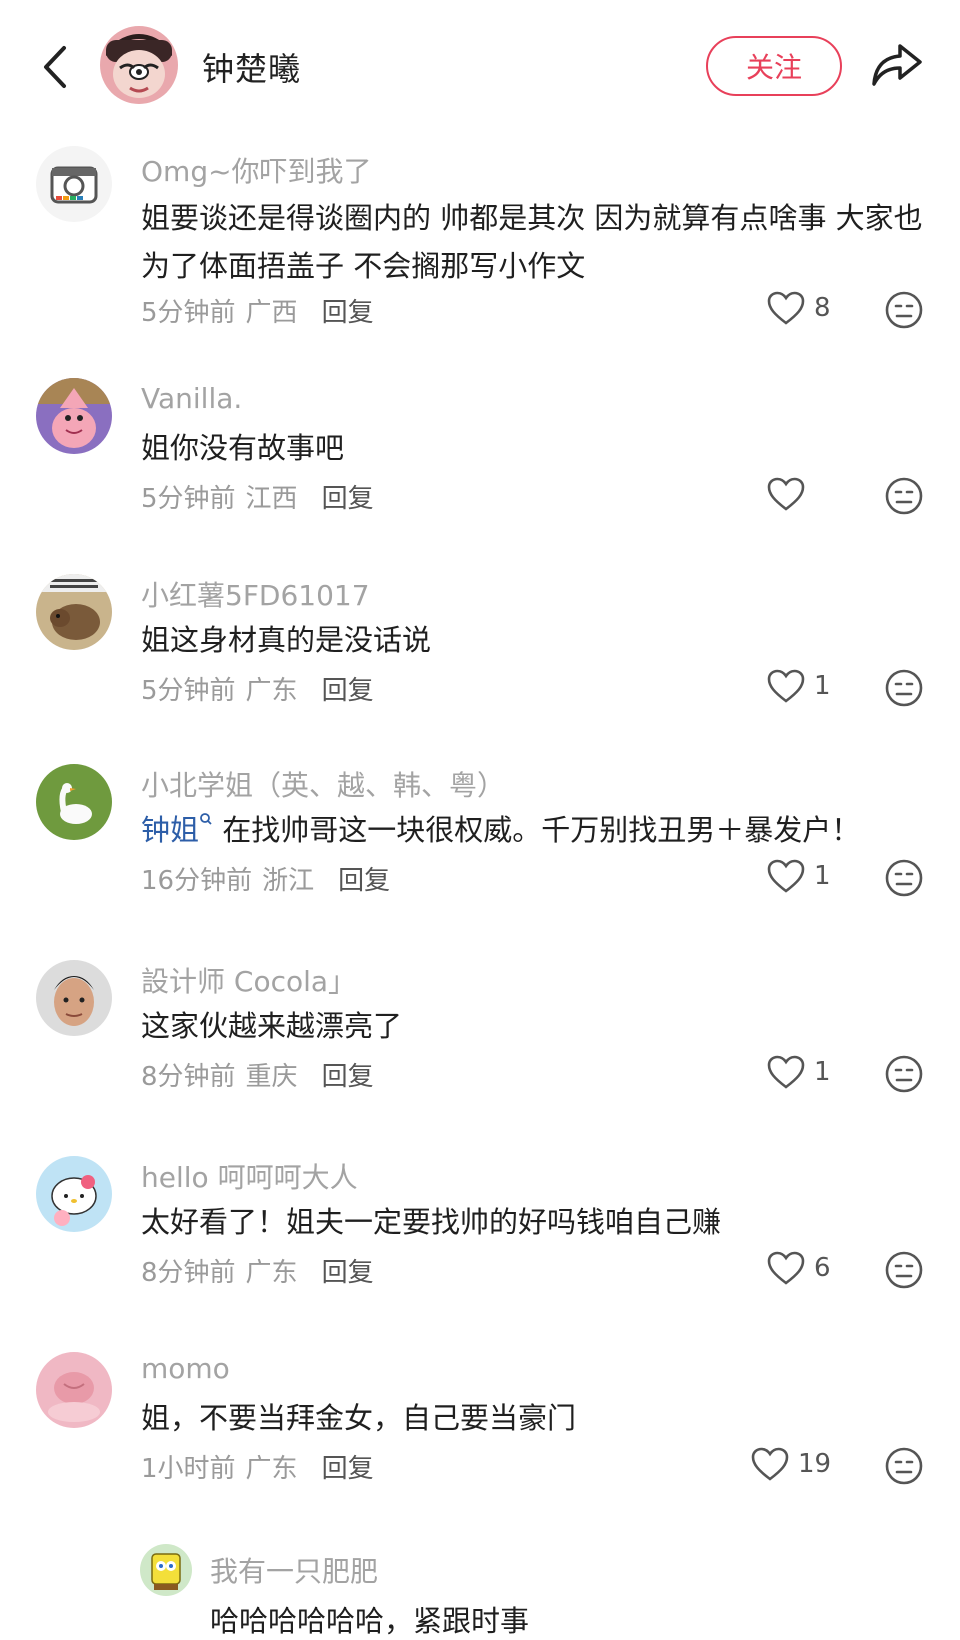  I want to click on comment-text: 太好看了！姐夫一定要找帅的好吗钱咱自己赚, so click(431, 1222).